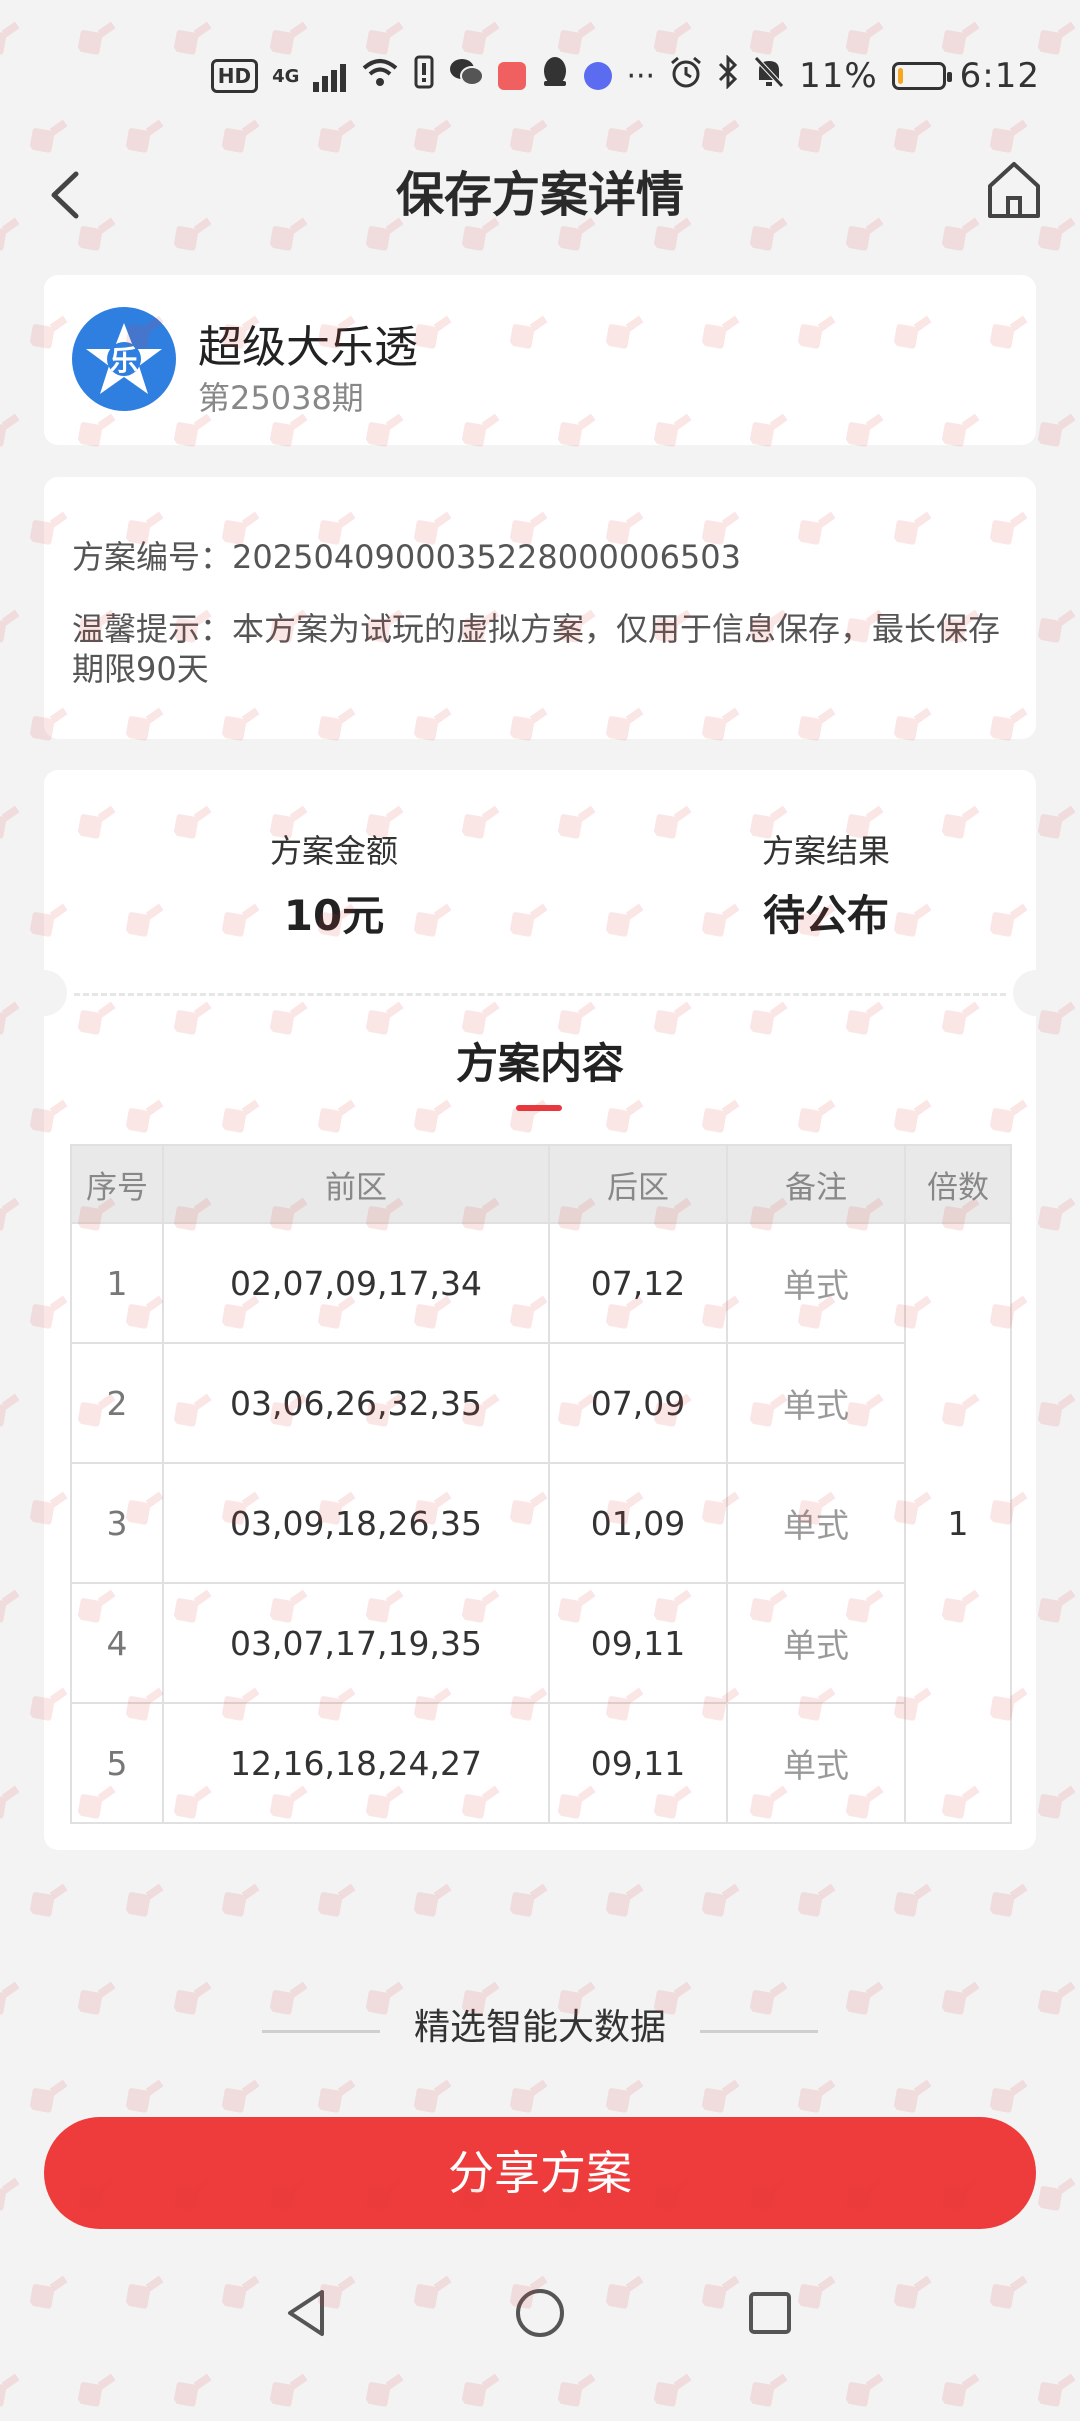  Describe the element at coordinates (759, 2031) in the screenshot. I see `divider-line-right` at that location.